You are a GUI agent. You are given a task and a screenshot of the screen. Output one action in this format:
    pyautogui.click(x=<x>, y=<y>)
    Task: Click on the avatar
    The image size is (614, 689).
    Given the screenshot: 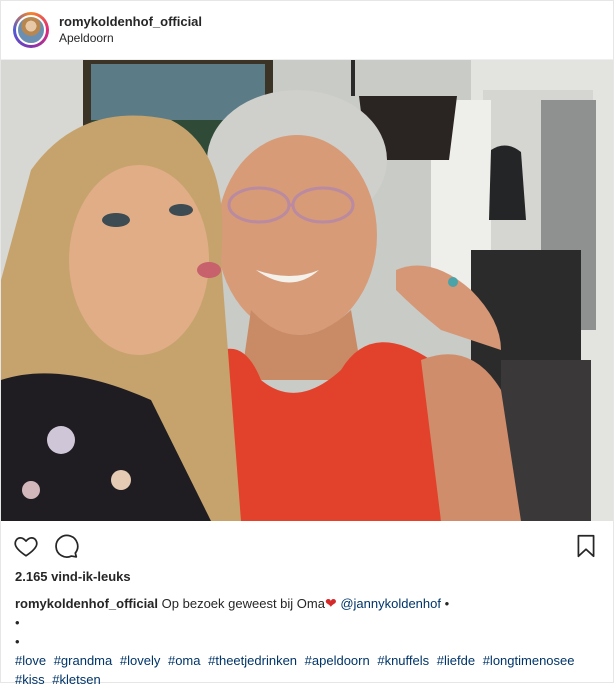 What is the action you would take?
    pyautogui.click(x=31, y=30)
    